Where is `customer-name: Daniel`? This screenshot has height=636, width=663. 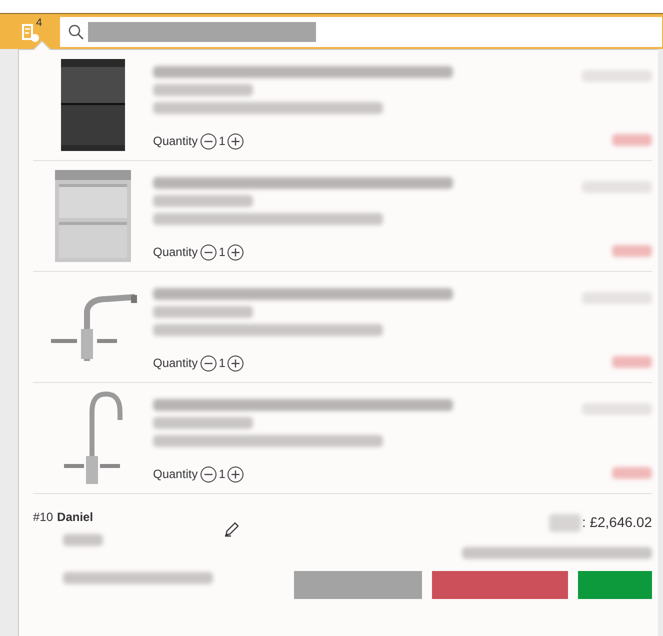 customer-name: Daniel is located at coordinates (75, 517).